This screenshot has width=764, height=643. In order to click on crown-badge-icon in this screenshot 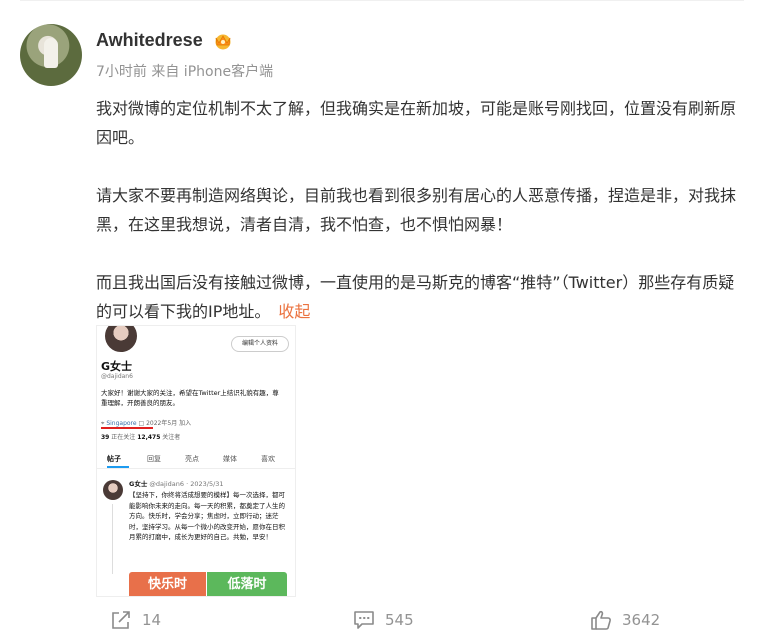, I will do `click(223, 41)`.